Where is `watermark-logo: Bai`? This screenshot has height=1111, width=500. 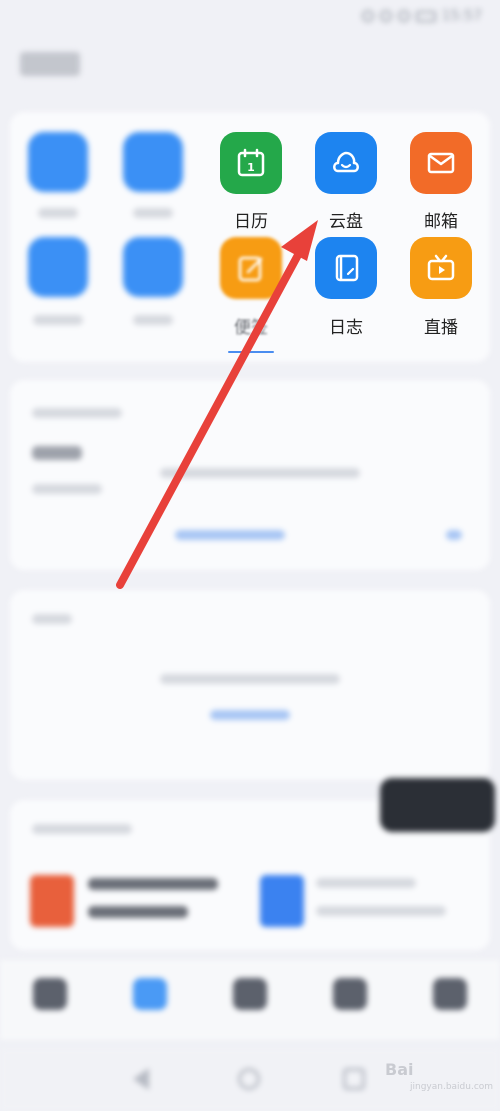
watermark-logo: Bai is located at coordinates (399, 1069).